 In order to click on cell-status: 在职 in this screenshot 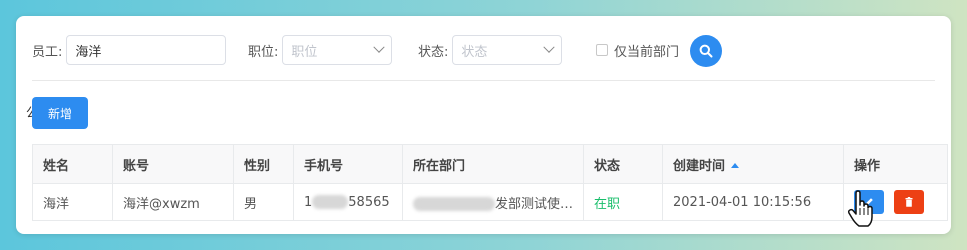, I will do `click(623, 202)`.